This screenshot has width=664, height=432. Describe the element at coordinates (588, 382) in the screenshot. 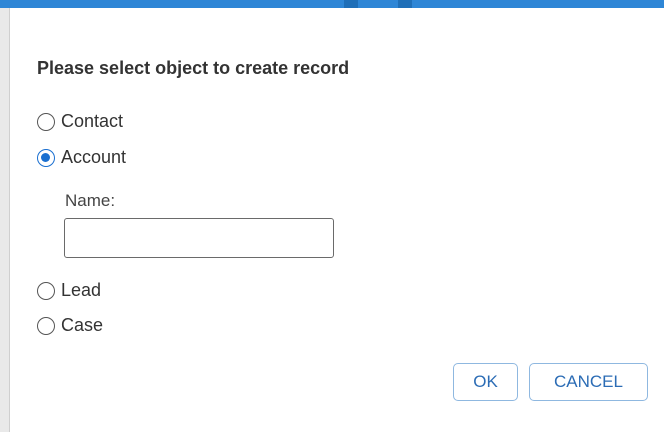

I see `cancel-button: CANCEL` at that location.